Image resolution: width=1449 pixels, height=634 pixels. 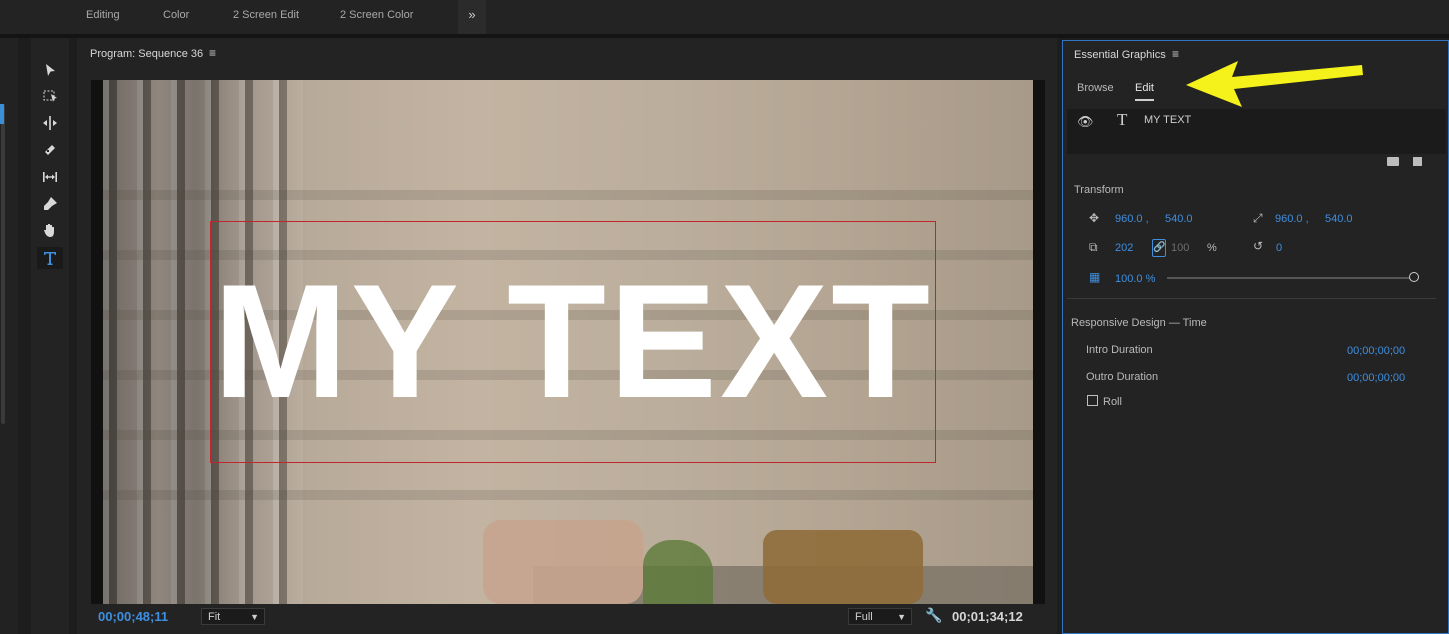 I want to click on lock-scale-link-icon: 🔗, so click(x=1159, y=248).